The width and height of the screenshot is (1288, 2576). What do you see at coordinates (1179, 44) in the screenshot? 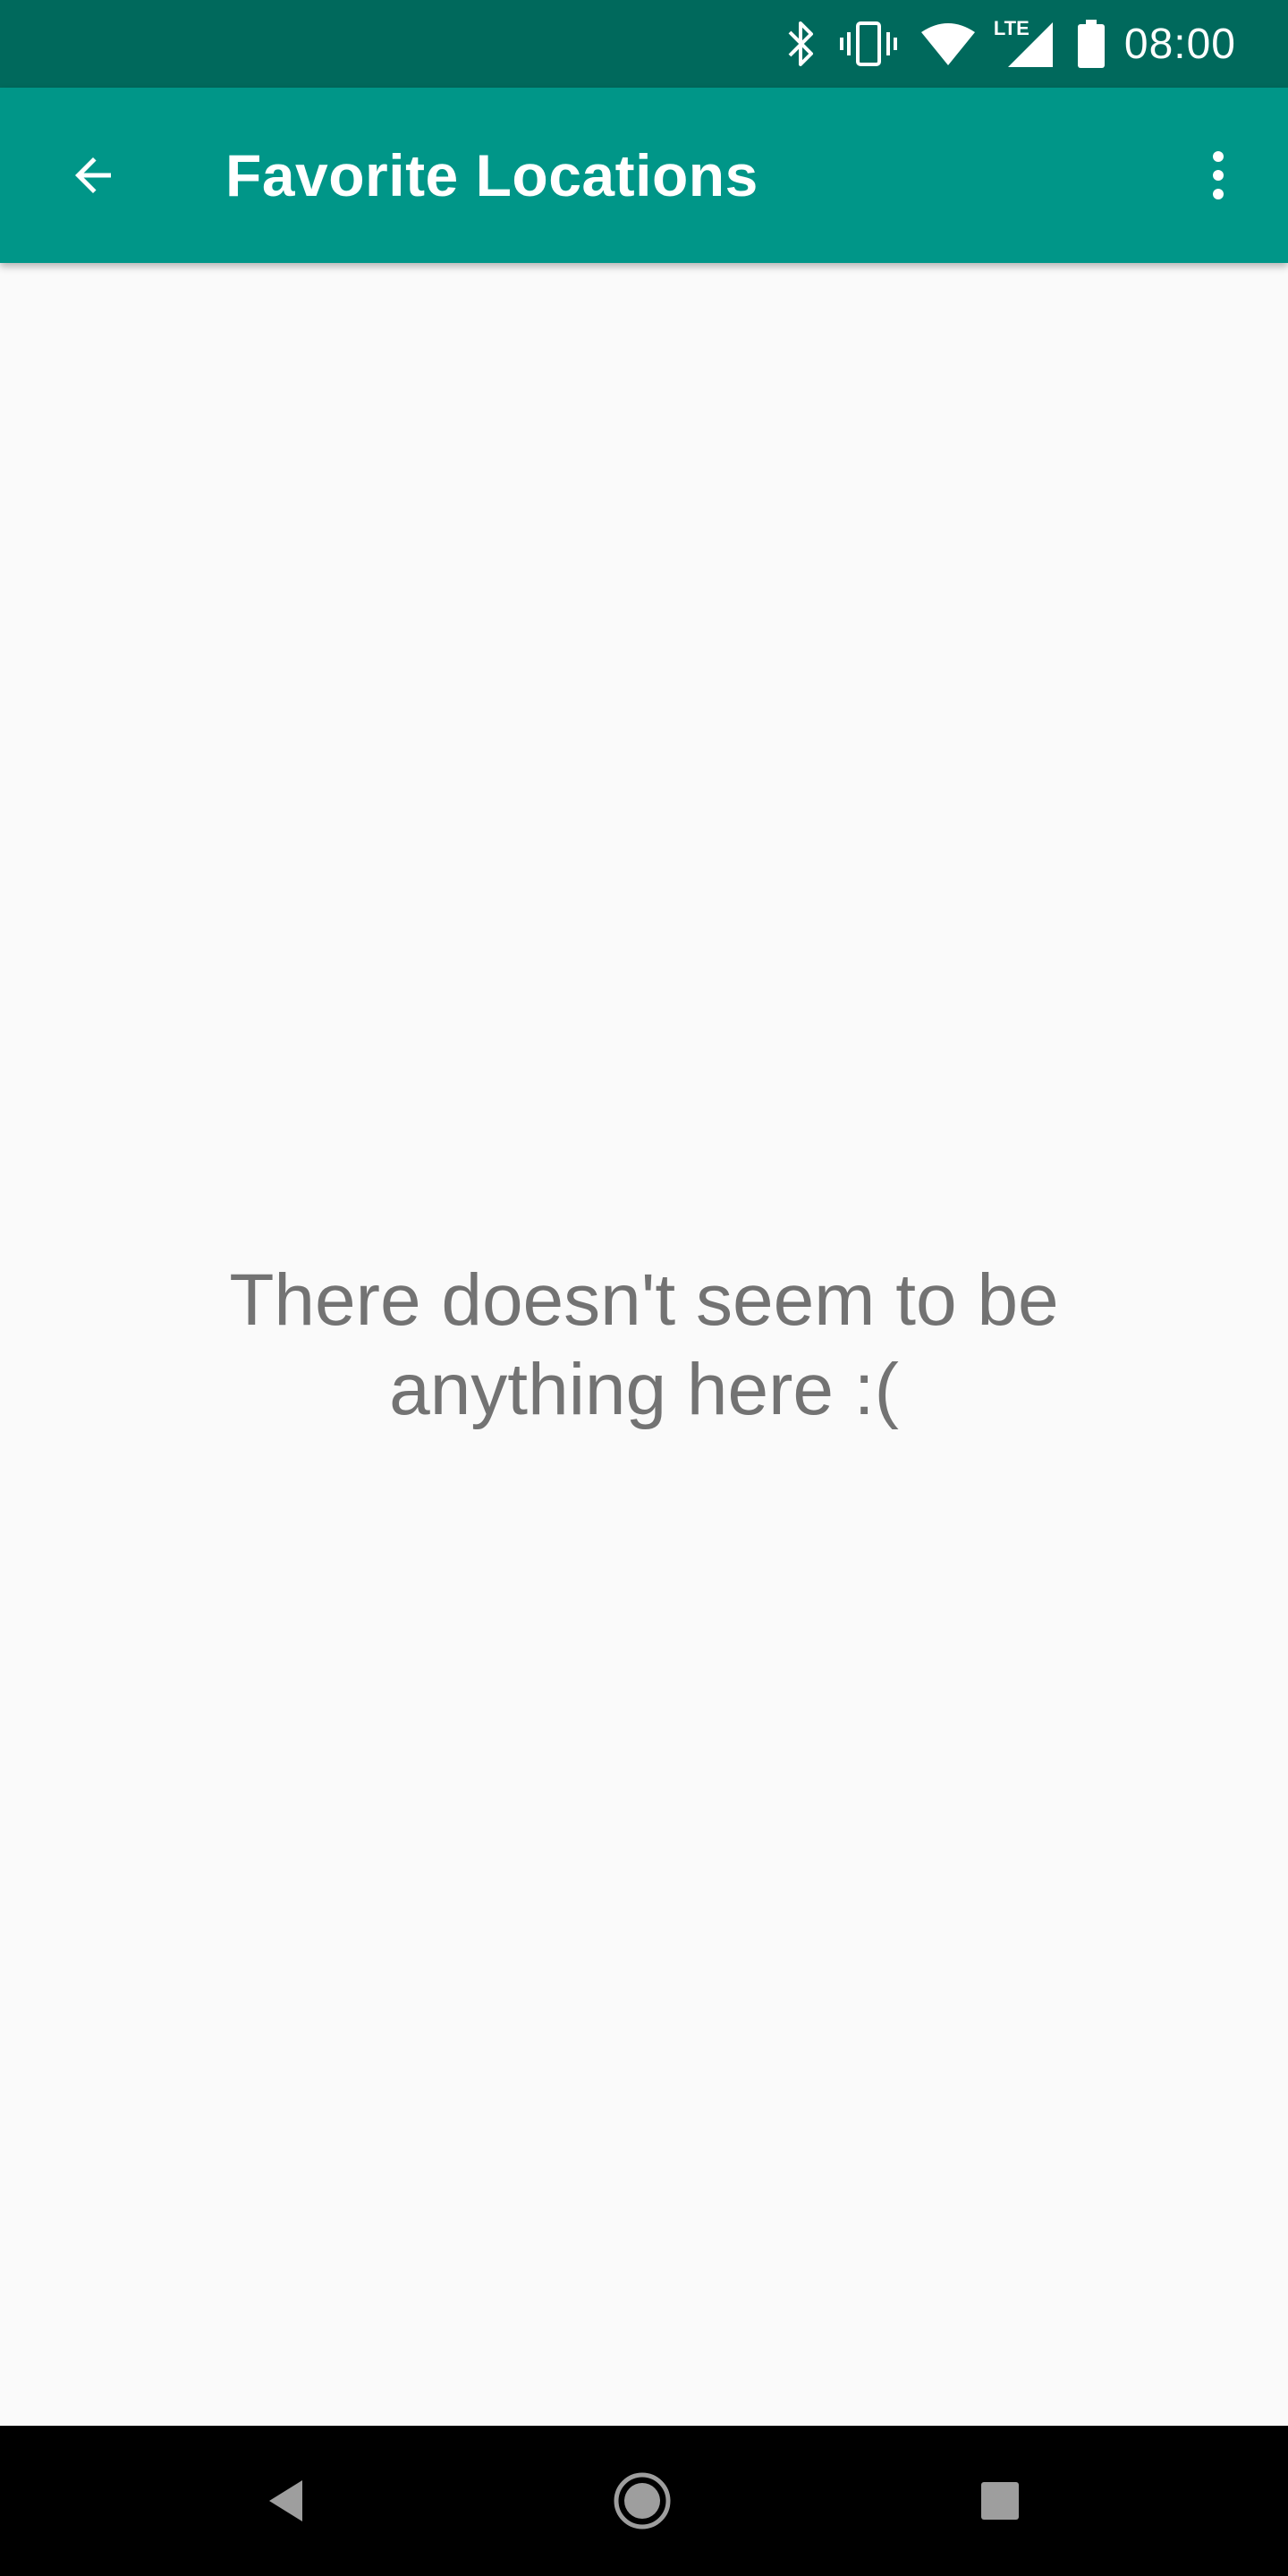
I see `status-time: 08:00` at bounding box center [1179, 44].